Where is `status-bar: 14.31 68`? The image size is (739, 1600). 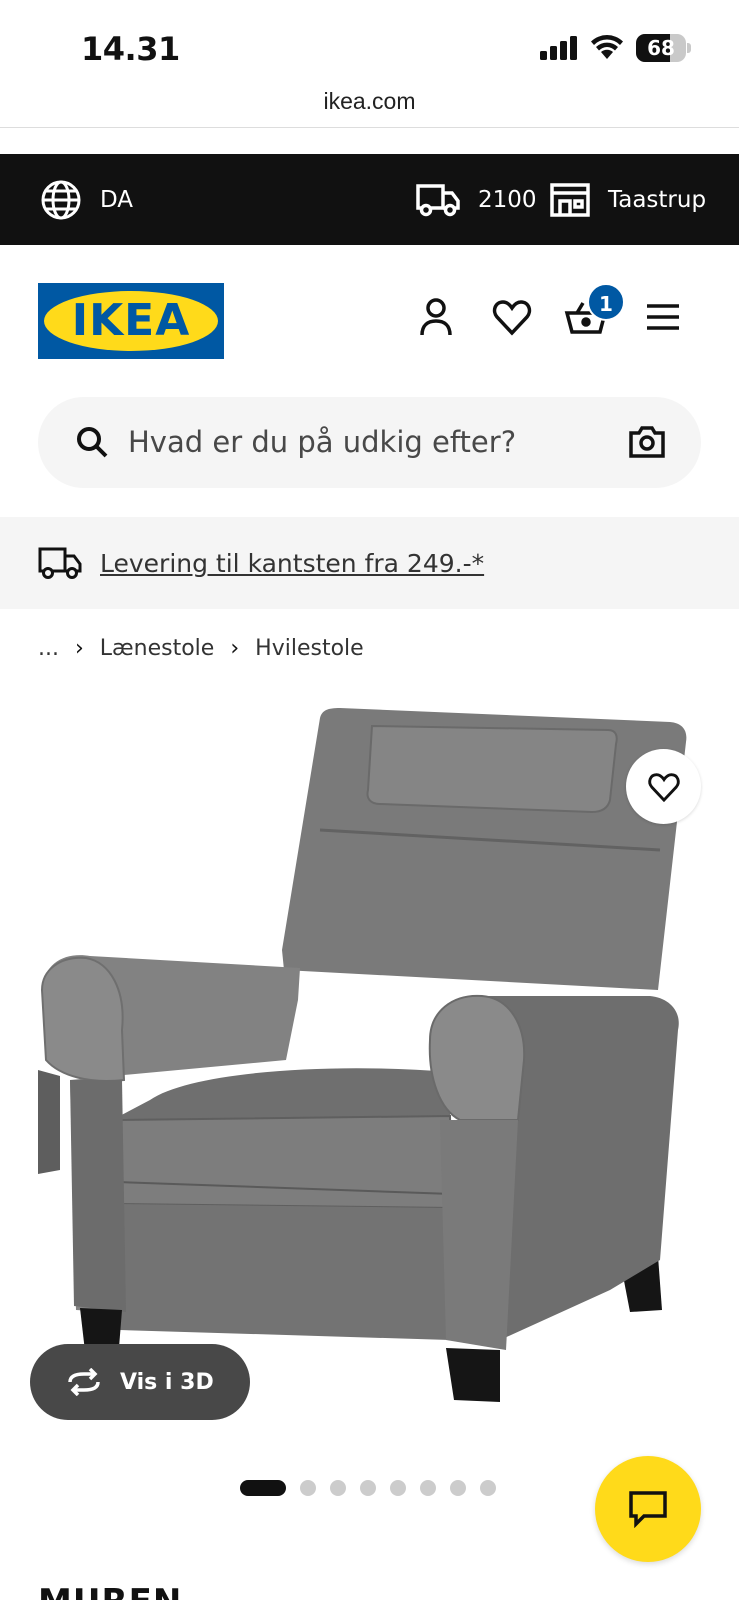
status-bar: 14.31 68 is located at coordinates (369, 45).